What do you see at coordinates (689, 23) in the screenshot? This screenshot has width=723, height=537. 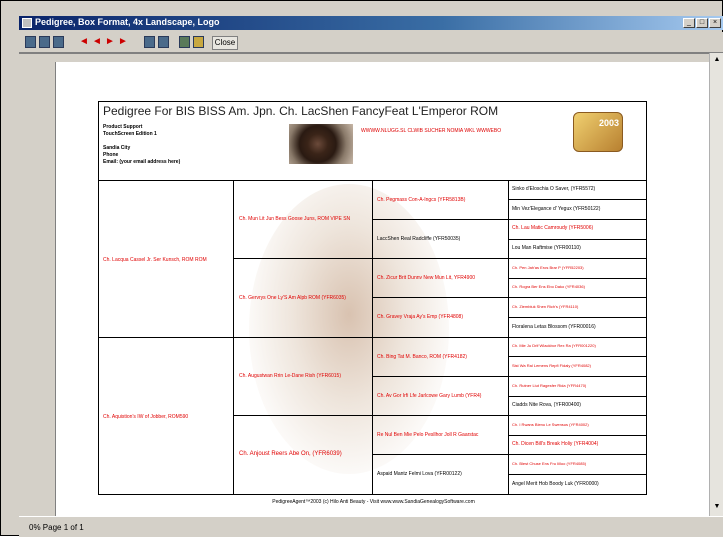 I see `minimize-button: _` at bounding box center [689, 23].